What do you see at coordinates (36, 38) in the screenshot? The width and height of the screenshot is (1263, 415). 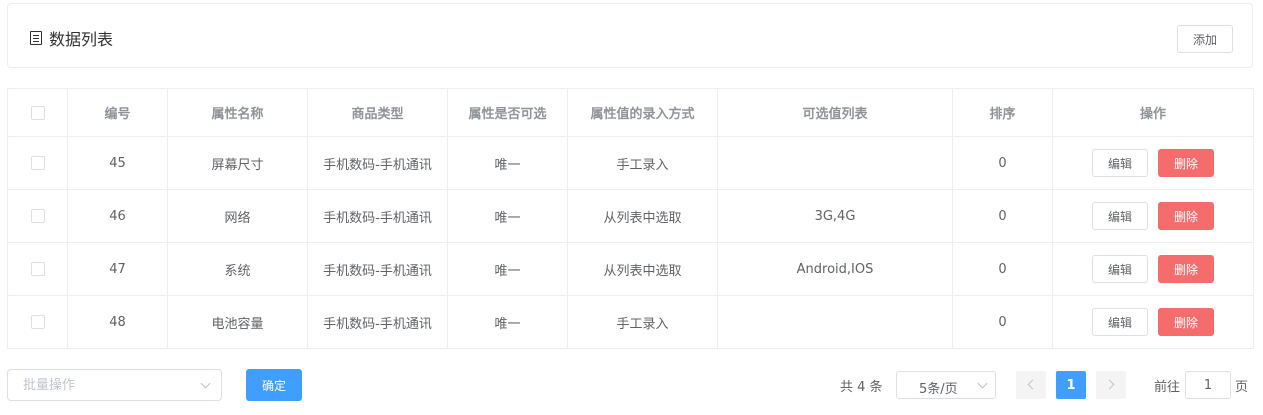 I see `list-icon` at bounding box center [36, 38].